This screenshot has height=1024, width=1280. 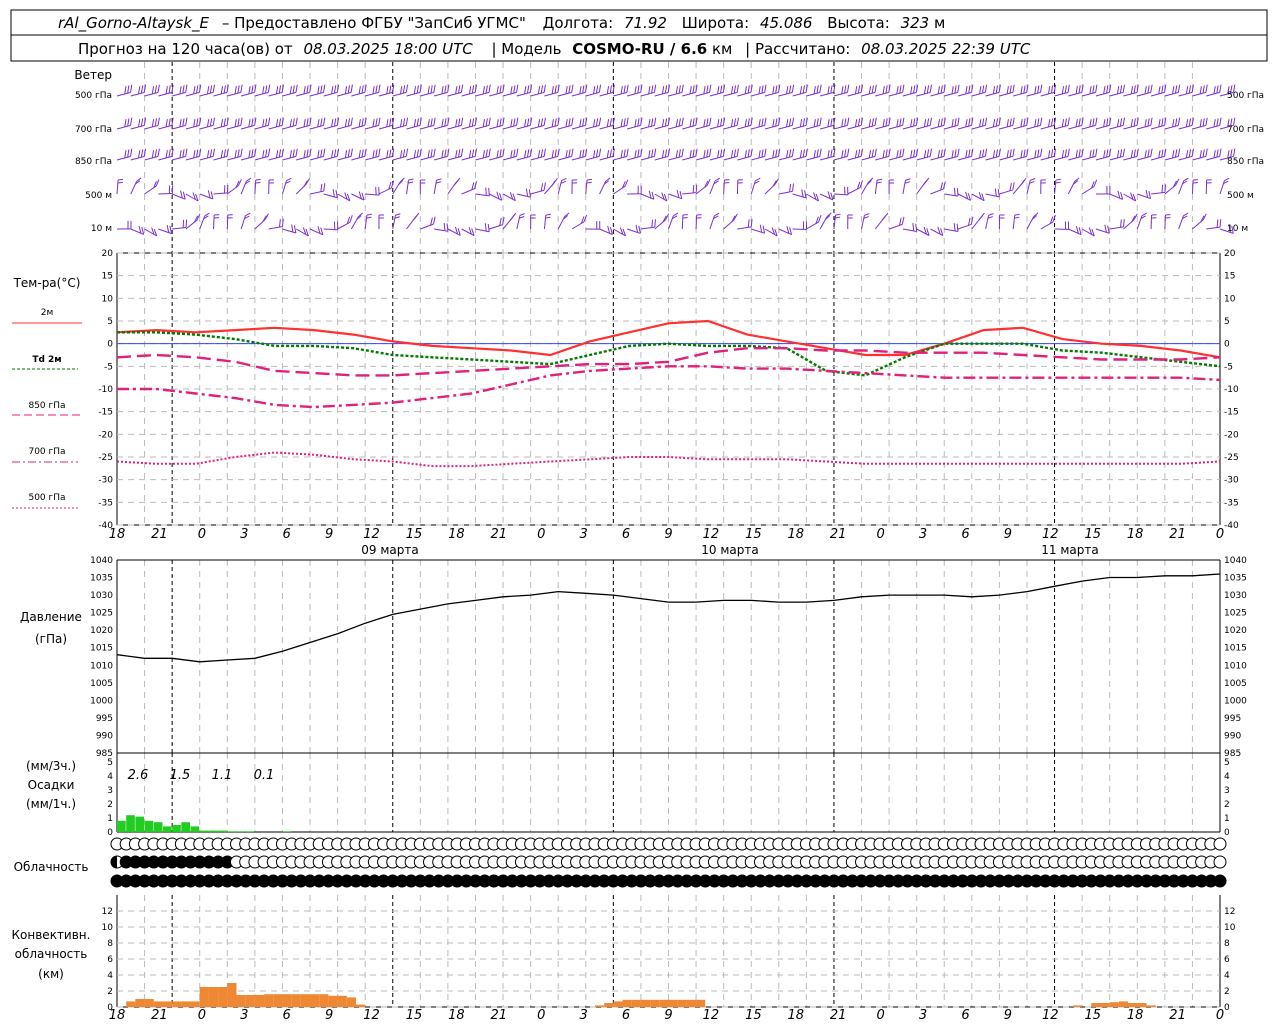 What do you see at coordinates (101, 684) in the screenshot?
I see `press-ytick-label: 1005` at bounding box center [101, 684].